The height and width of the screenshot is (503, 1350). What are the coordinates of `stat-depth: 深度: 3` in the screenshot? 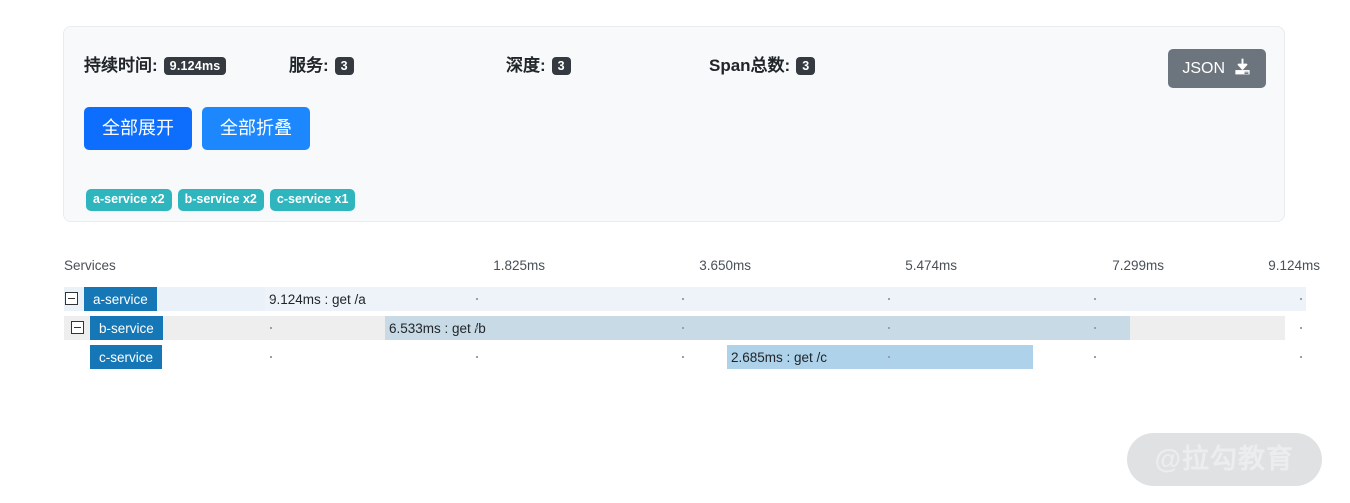 It's located at (538, 66).